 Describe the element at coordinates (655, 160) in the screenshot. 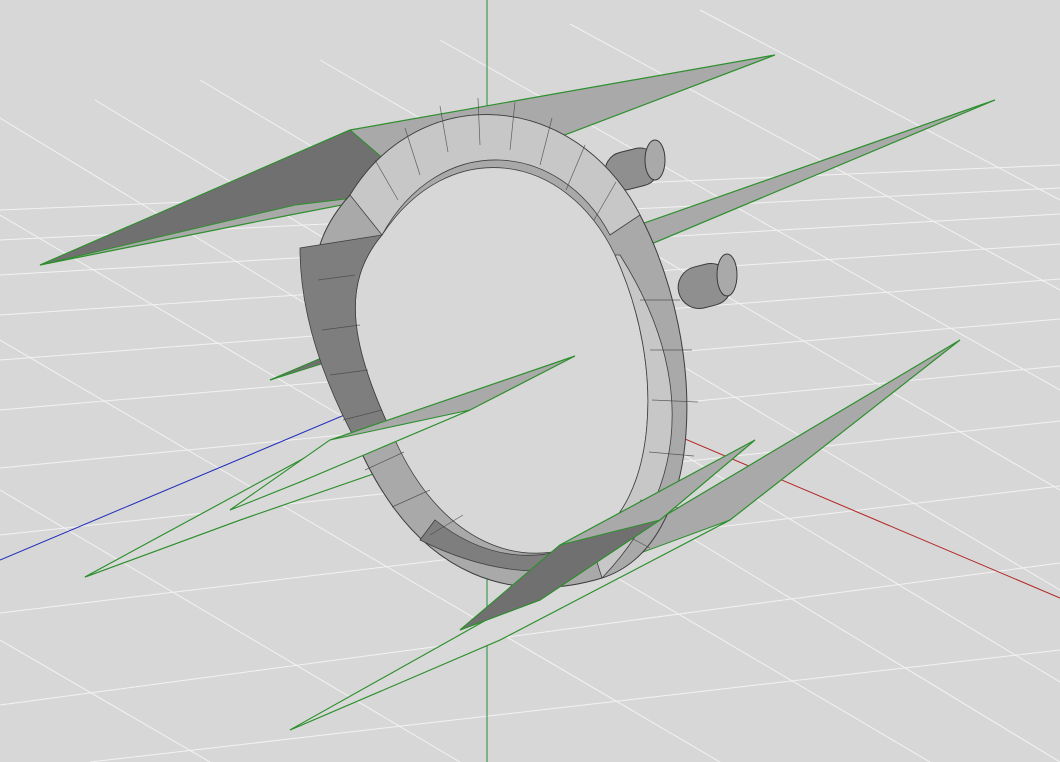

I see `peg-cap-top-right` at that location.